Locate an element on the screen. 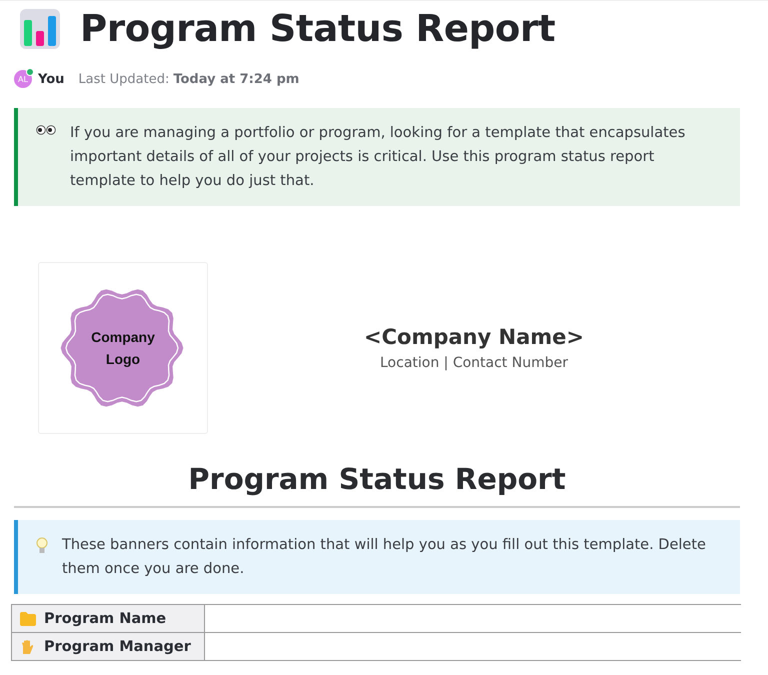 This screenshot has height=675, width=768. eyes-icon is located at coordinates (46, 130).